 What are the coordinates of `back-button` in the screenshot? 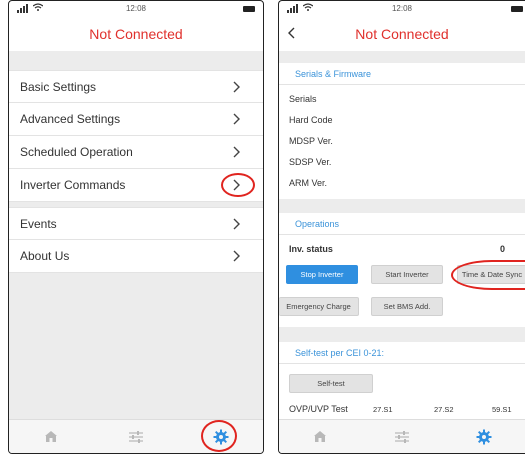 It's located at (294, 34).